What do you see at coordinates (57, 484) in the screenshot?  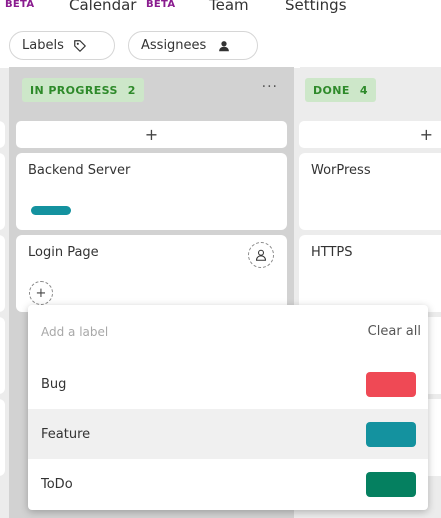 I see `label-option-name: ToDo` at bounding box center [57, 484].